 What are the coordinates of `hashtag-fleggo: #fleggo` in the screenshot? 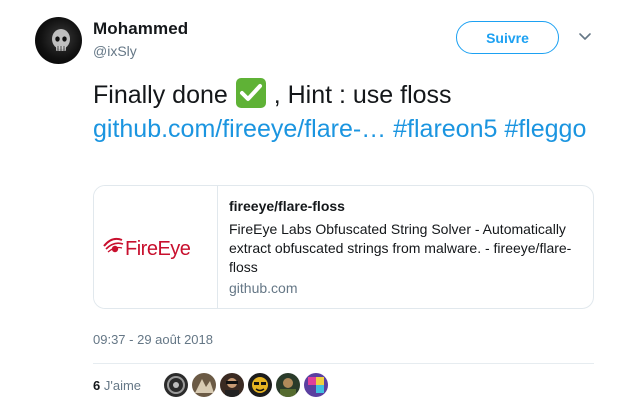 It's located at (545, 129).